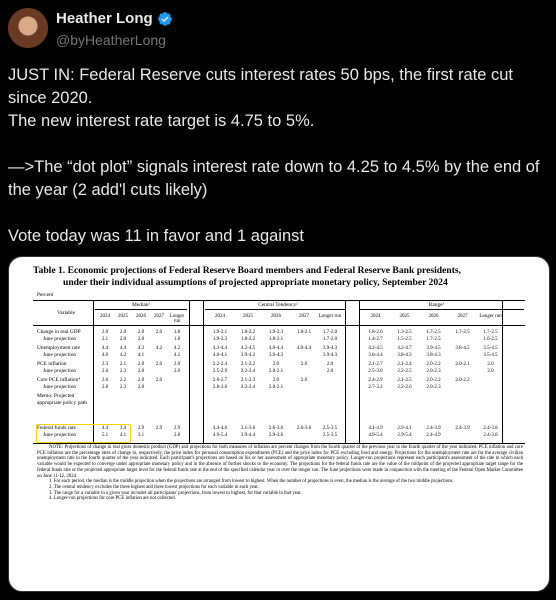  I want to click on table-cell: 1.8-2.1, so click(304, 332).